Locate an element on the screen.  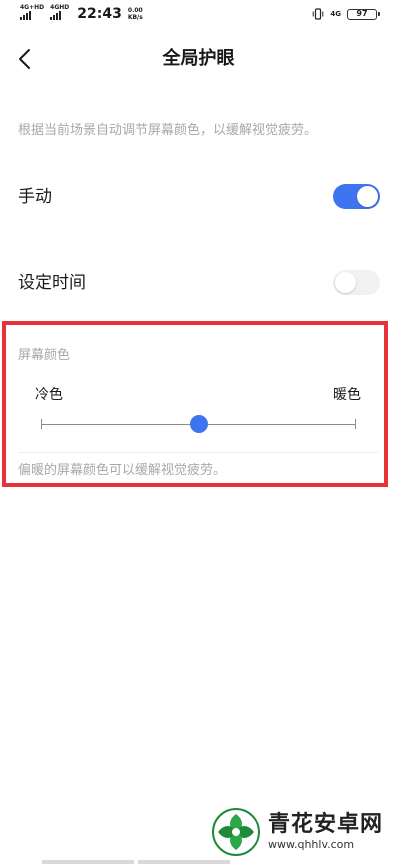
slider-tick-end is located at coordinates (355, 424).